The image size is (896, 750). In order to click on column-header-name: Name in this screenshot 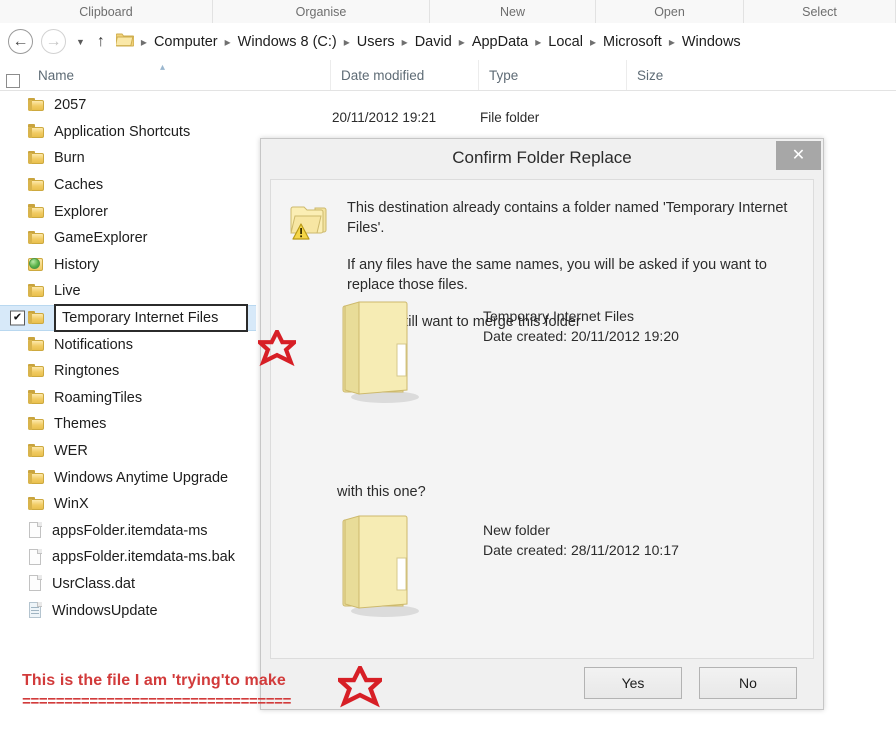, I will do `click(179, 75)`.